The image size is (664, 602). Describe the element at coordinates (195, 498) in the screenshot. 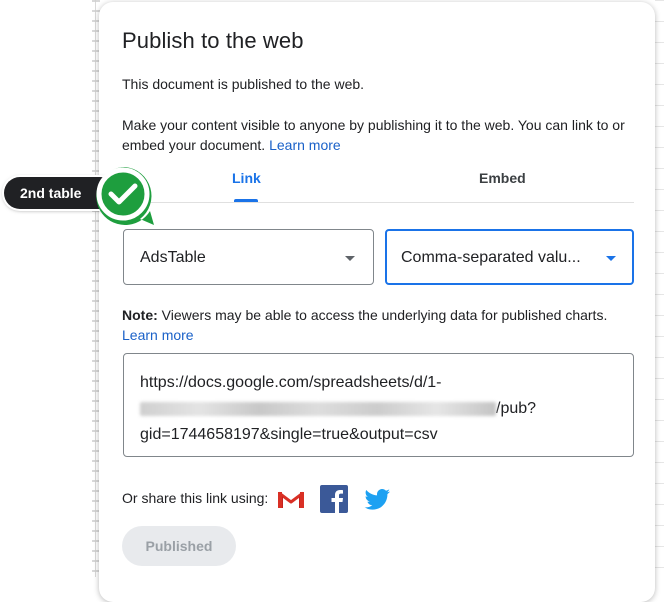

I see `share-label: Or share this link using:` at that location.